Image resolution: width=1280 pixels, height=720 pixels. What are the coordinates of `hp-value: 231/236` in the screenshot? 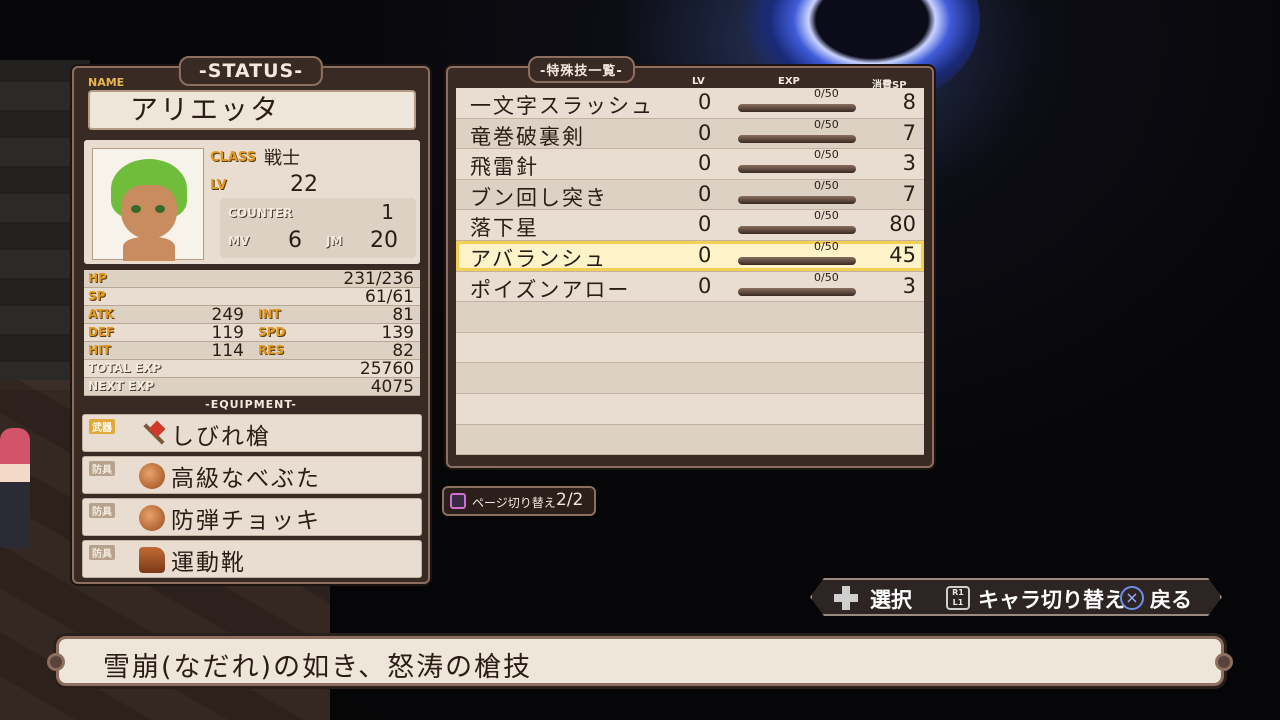 It's located at (378, 279).